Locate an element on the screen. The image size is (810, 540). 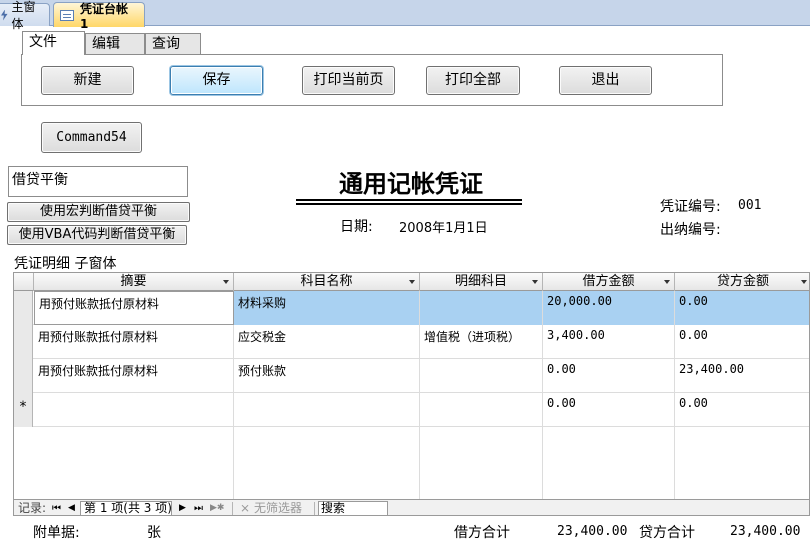
document-tab-bar: 主窗体 凭证台帐1 is located at coordinates (405, 15).